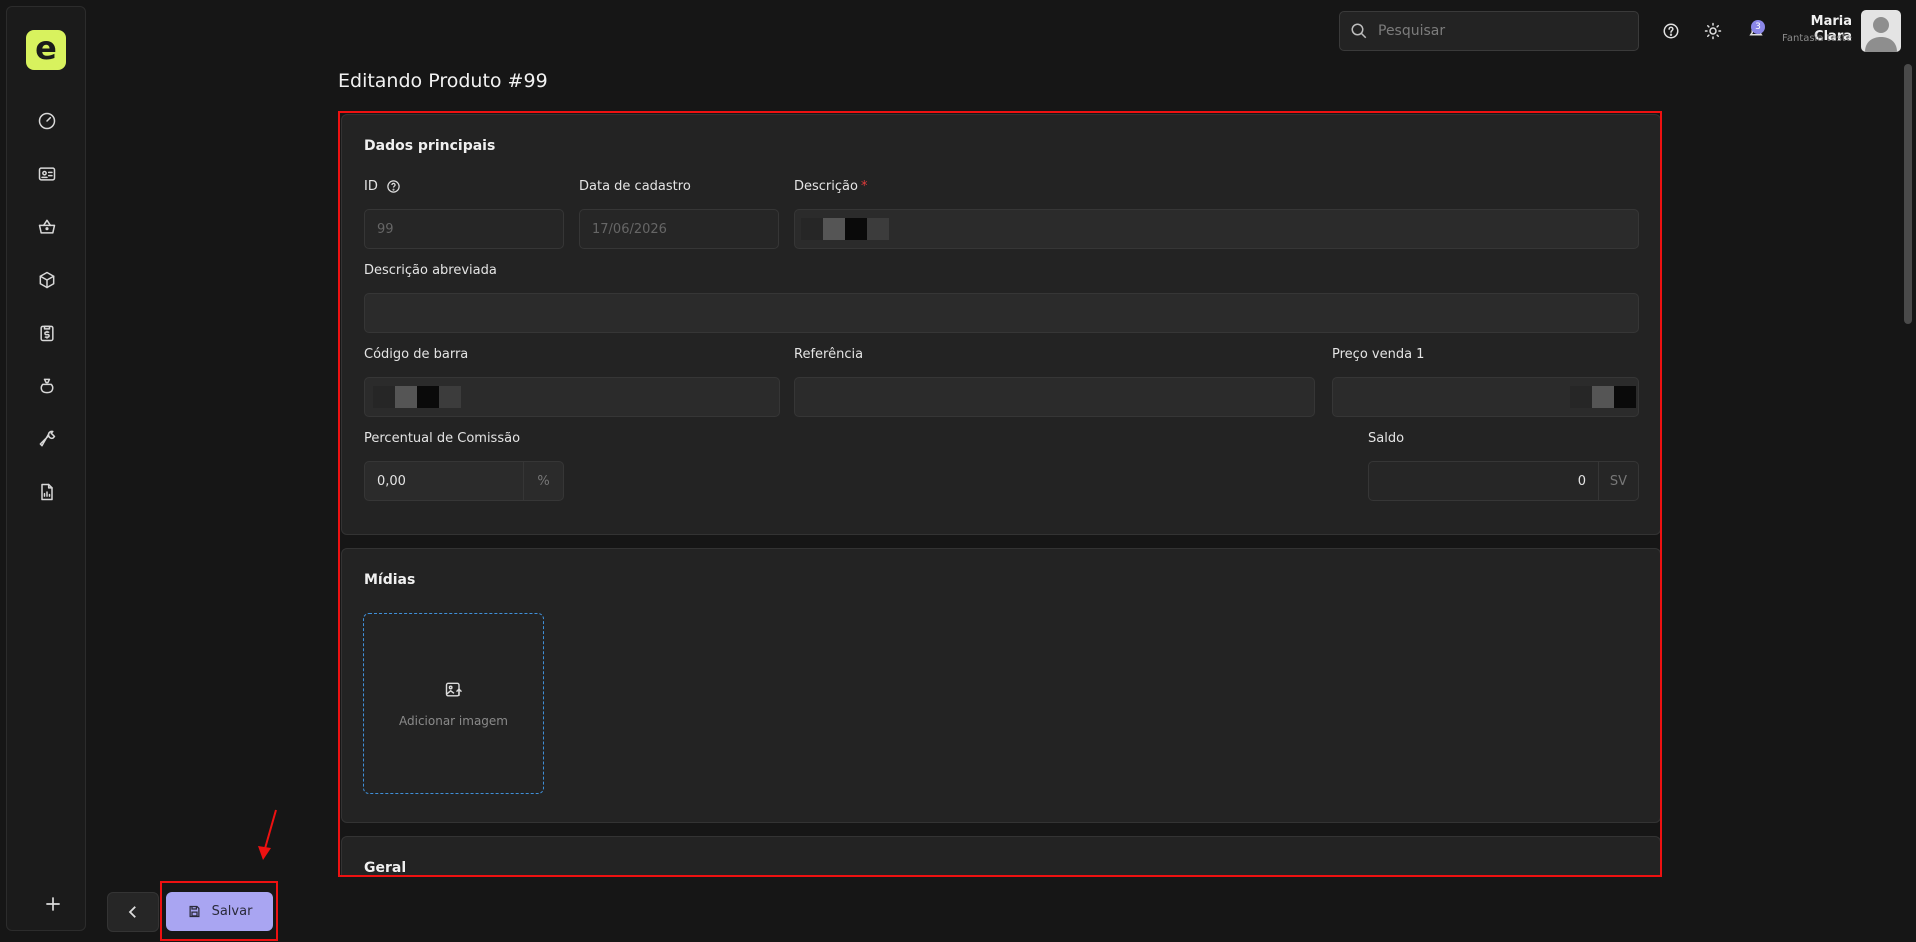  Describe the element at coordinates (829, 354) in the screenshot. I see `reference-label: Referência` at that location.